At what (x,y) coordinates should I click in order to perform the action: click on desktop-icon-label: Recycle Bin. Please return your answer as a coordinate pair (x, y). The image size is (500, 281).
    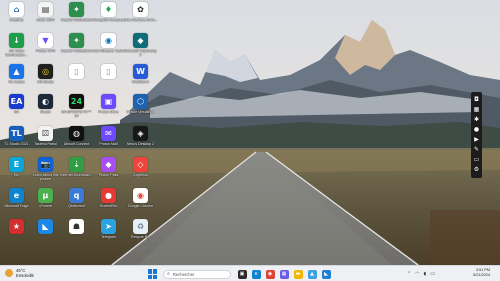
    Looking at the image, I should click on (140, 237).